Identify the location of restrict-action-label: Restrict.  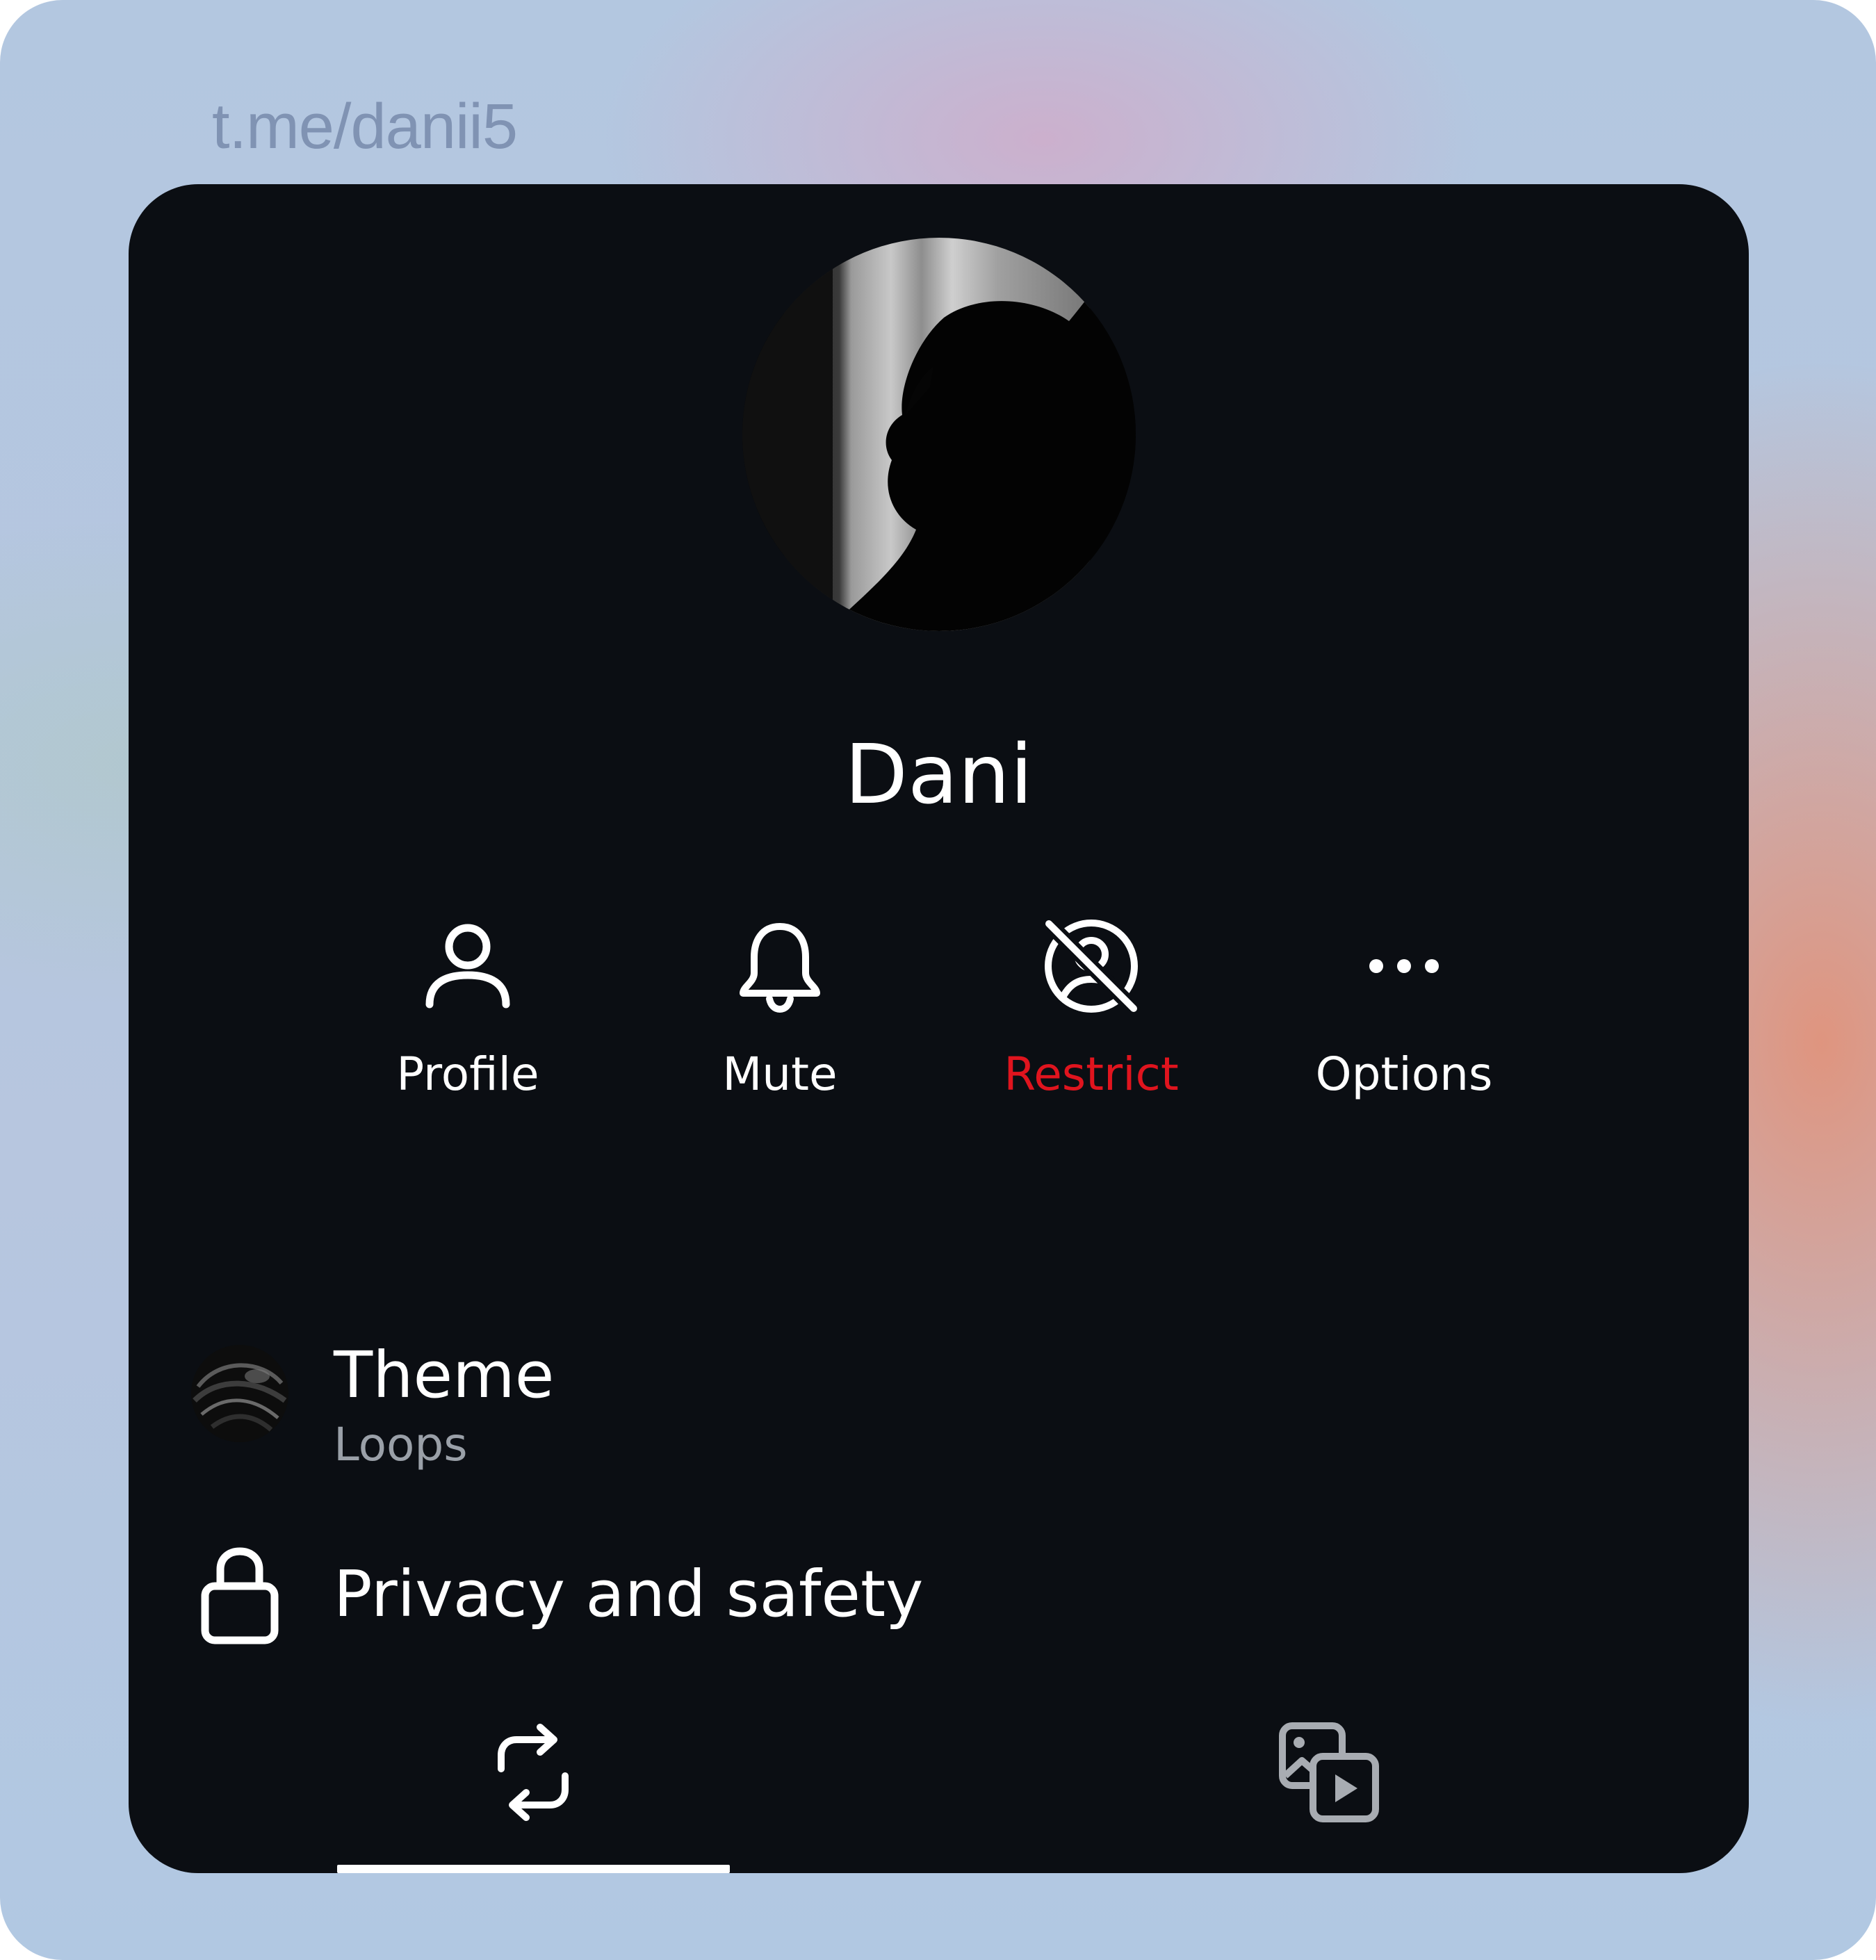
(1091, 1074).